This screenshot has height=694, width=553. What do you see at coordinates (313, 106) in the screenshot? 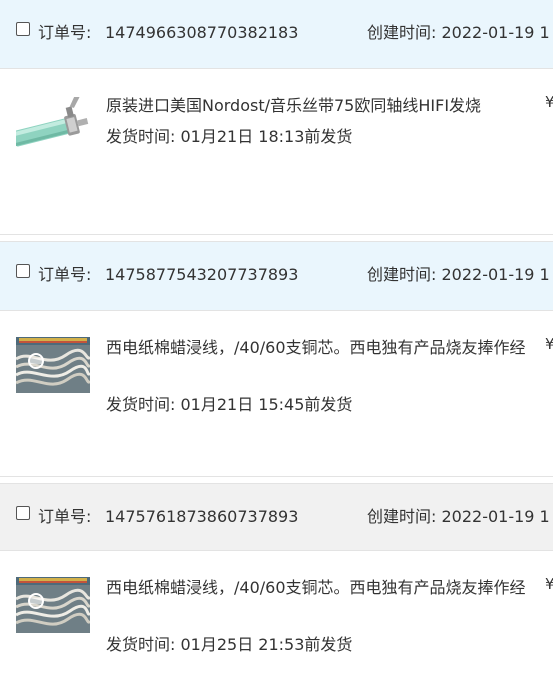
I see `product-title: 原装进口美国Nordost/音乐丝带75欧同轴线HIFI发烧` at bounding box center [313, 106].